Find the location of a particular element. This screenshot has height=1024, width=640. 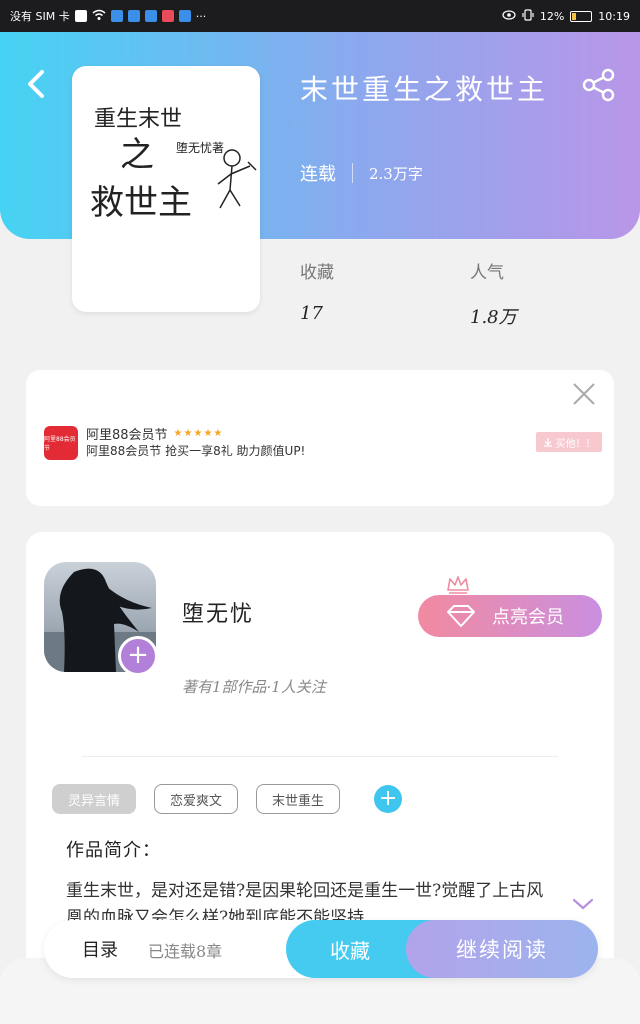

activate-vip-button: 点亮会员 is located at coordinates (510, 616).